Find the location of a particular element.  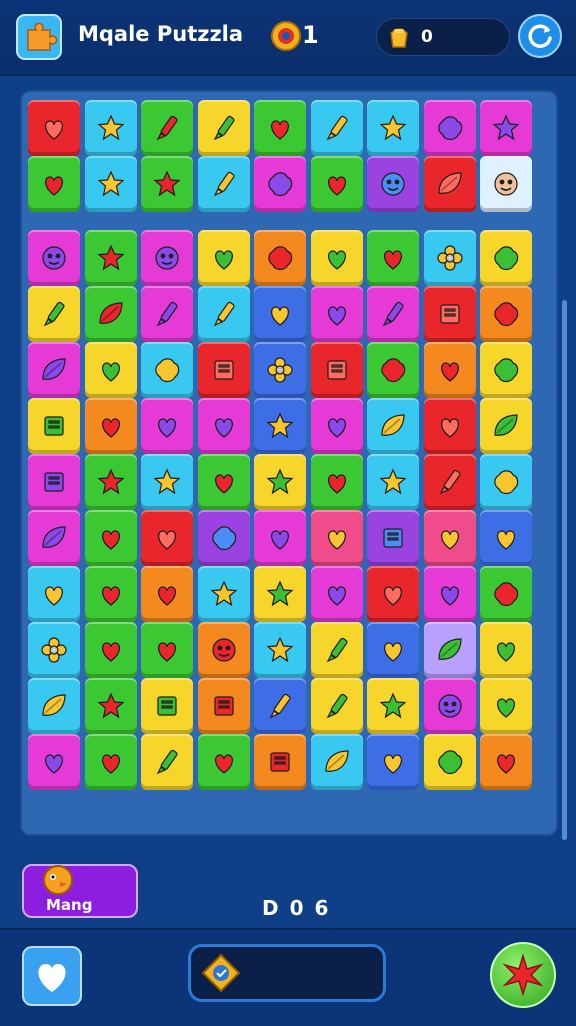

booster-bar is located at coordinates (287, 973).